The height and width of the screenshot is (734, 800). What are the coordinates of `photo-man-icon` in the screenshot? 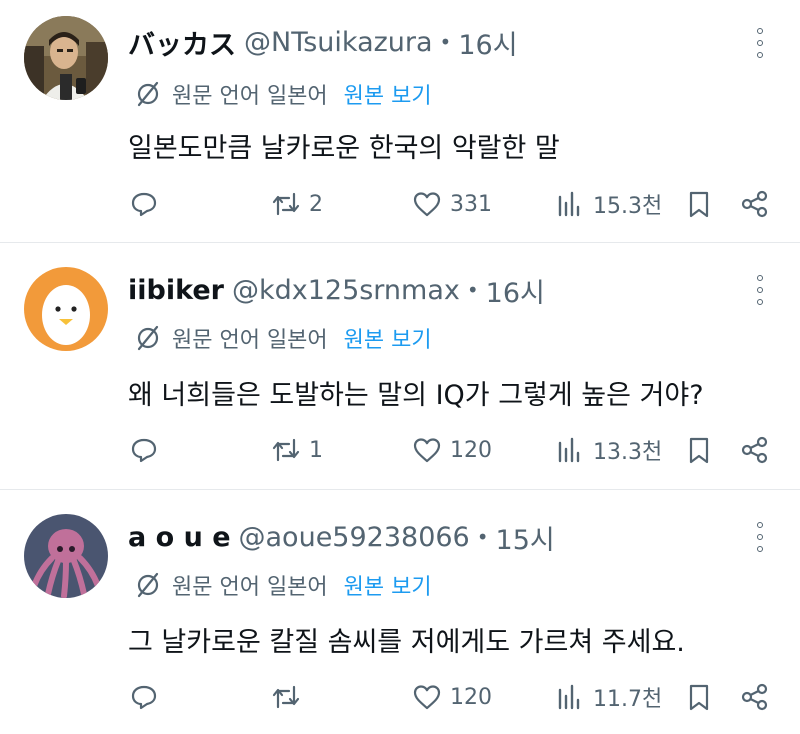 It's located at (66, 58).